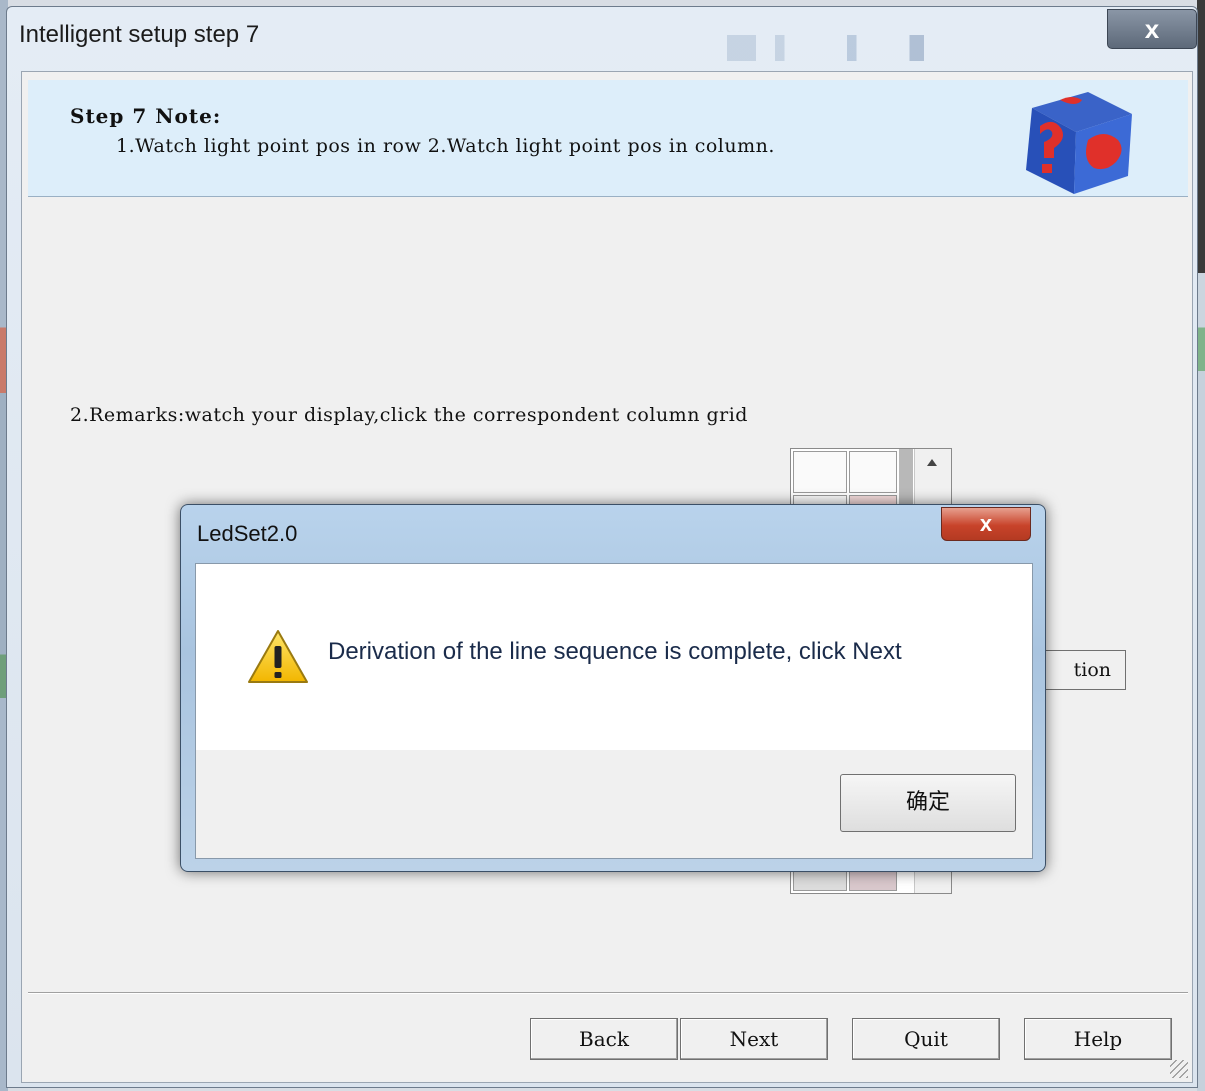 Image resolution: width=1205 pixels, height=1091 pixels. What do you see at coordinates (926, 1039) in the screenshot?
I see `quit-button: Quit` at bounding box center [926, 1039].